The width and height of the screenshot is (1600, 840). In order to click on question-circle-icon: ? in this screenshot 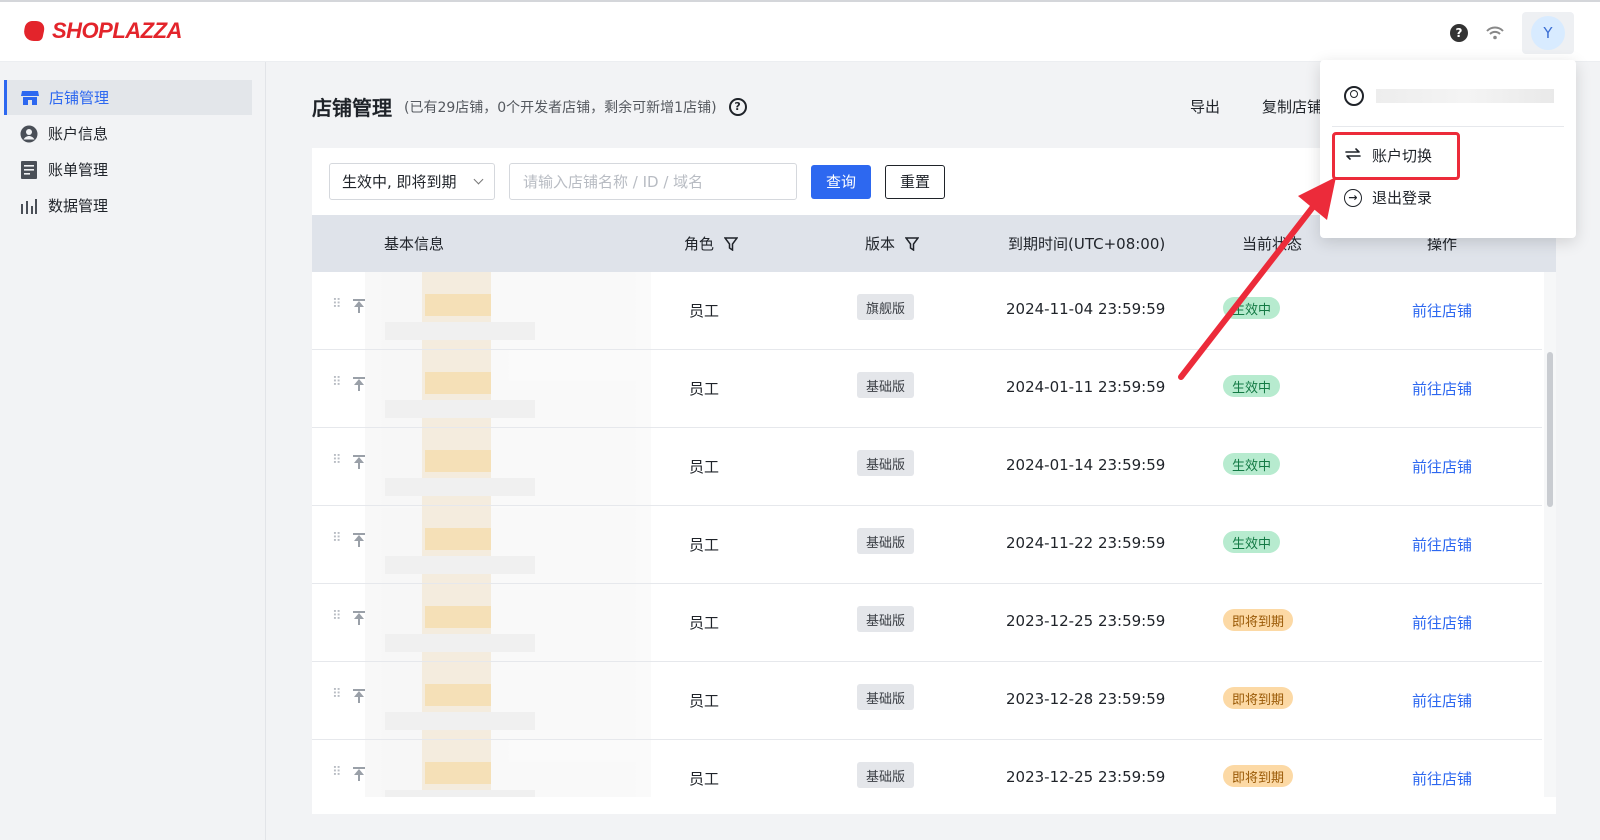, I will do `click(1459, 33)`.